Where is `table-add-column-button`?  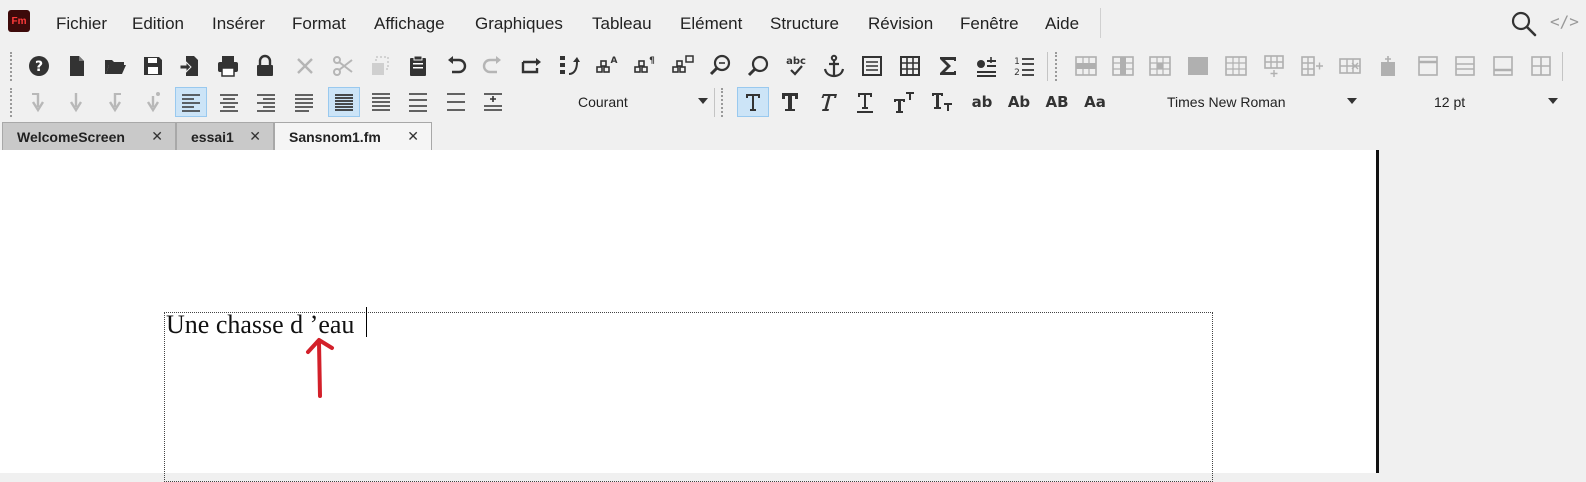
table-add-column-button is located at coordinates (1312, 66).